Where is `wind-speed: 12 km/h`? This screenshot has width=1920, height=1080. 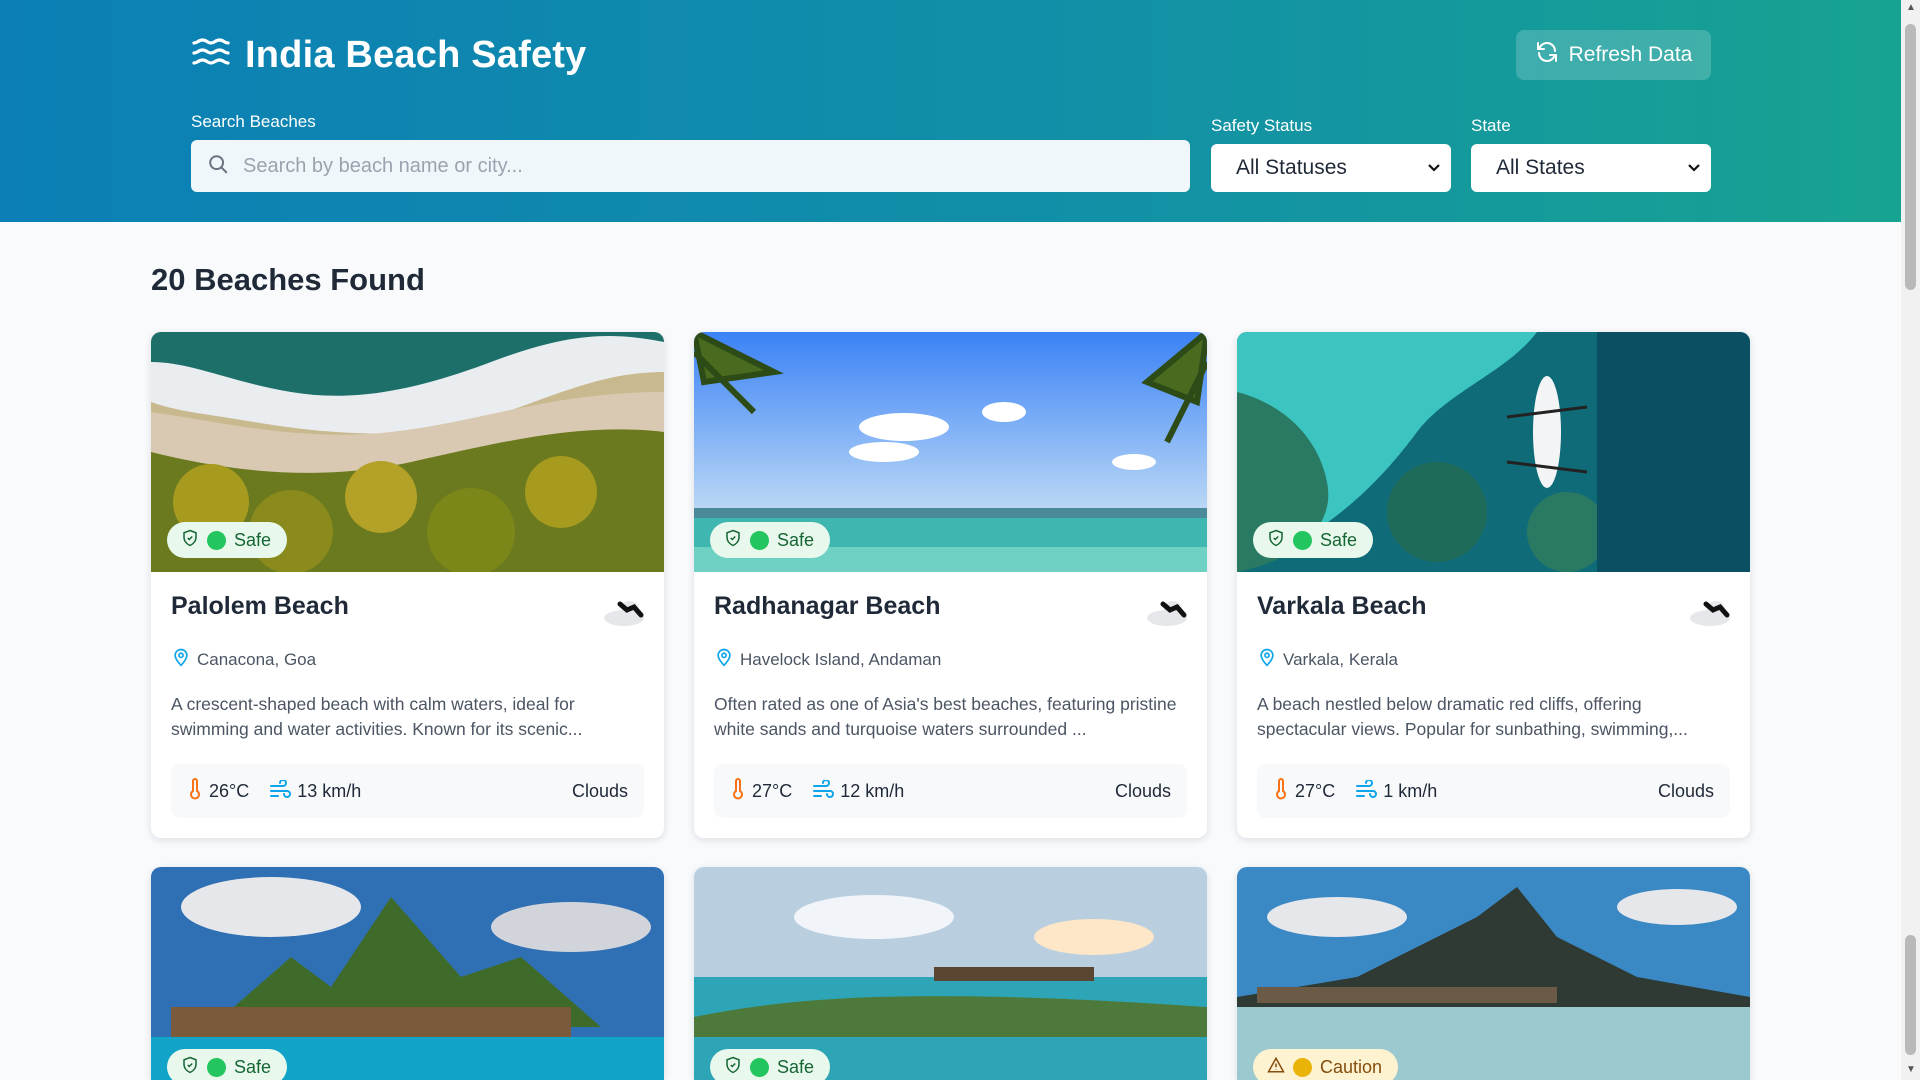
wind-speed: 12 km/h is located at coordinates (872, 790).